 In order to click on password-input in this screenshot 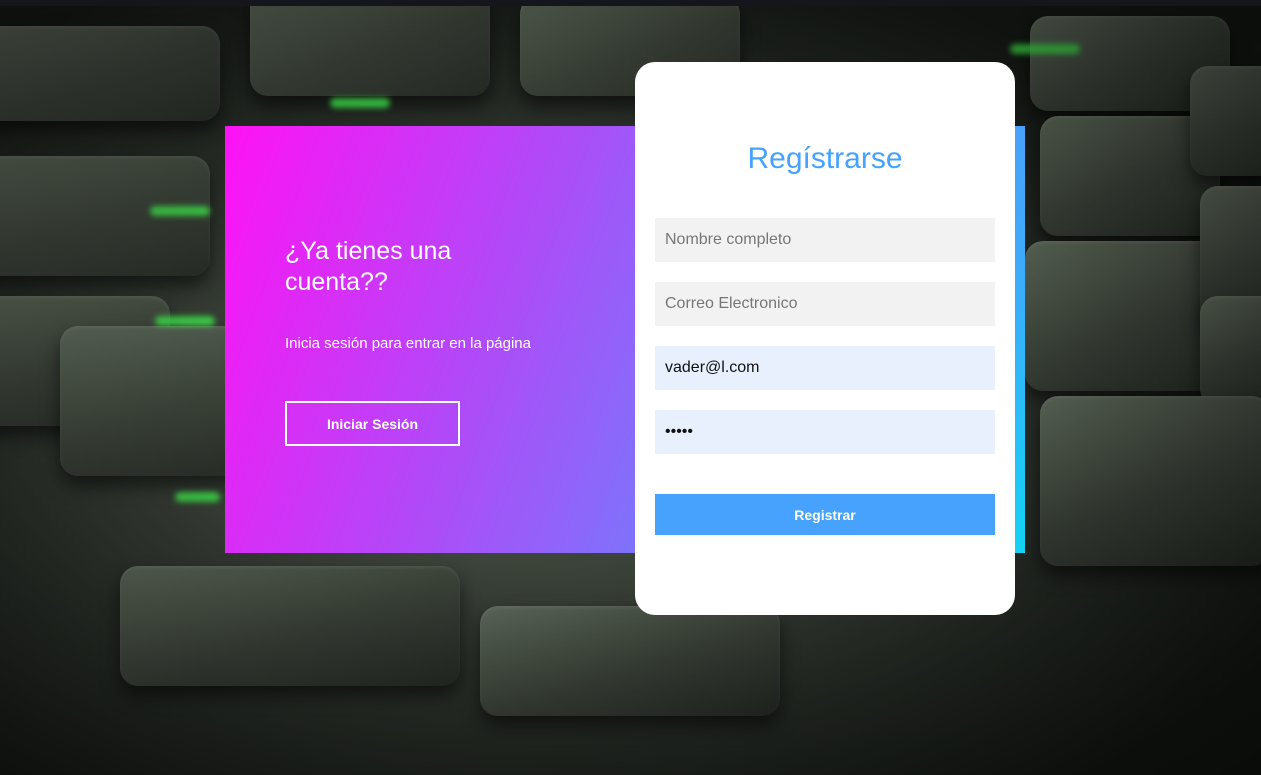, I will do `click(825, 432)`.